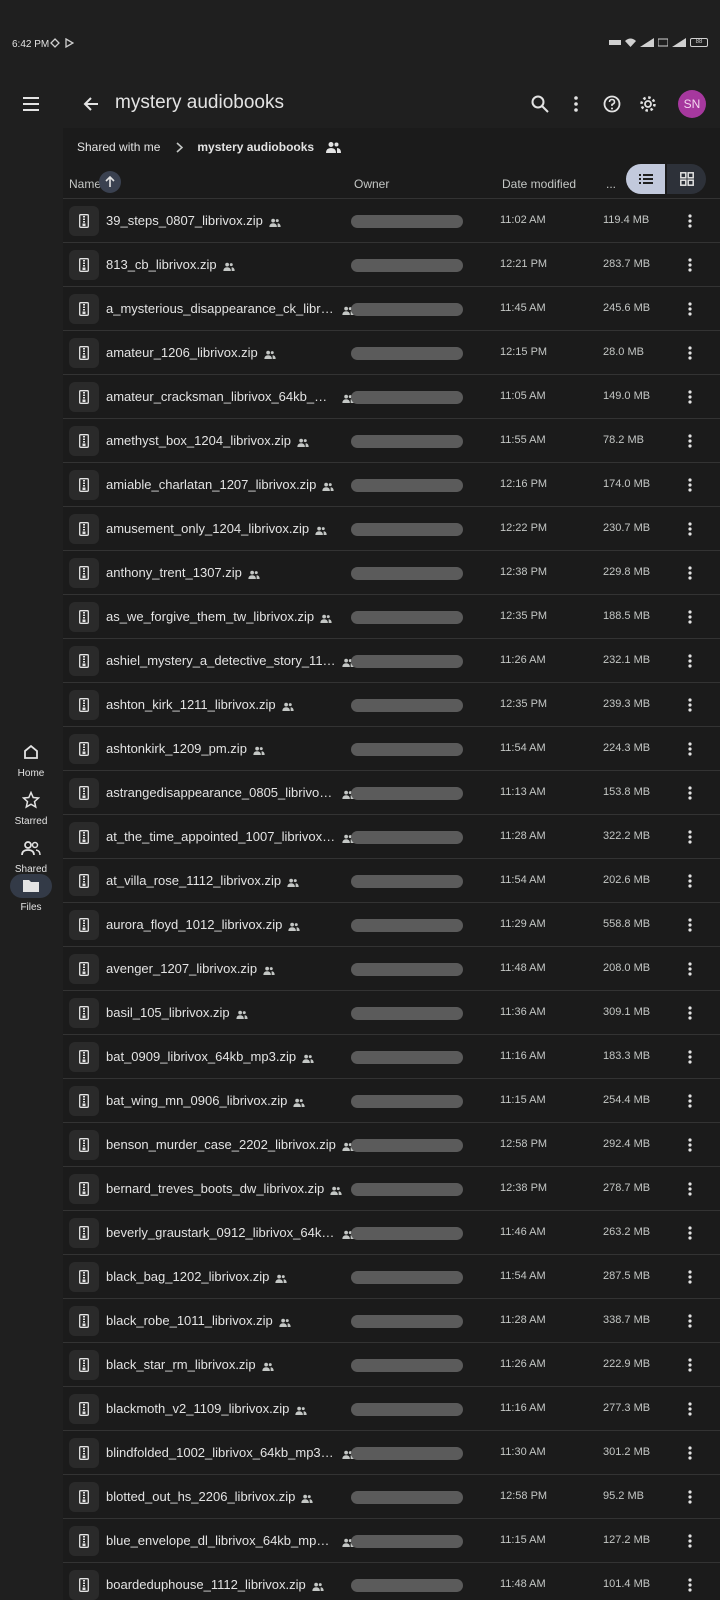 This screenshot has height=1600, width=720. Describe the element at coordinates (391, 748) in the screenshot. I see `file-row: ashtonkirk_1209_pm.zip 11:54 AM 224.3 MB` at that location.